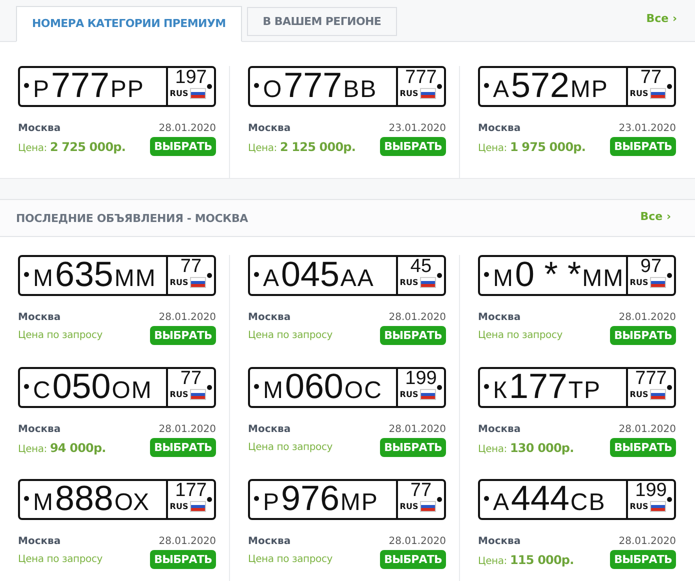  What do you see at coordinates (117, 387) in the screenshot?
I see `license-plate: С050ОМ 77 RUS` at bounding box center [117, 387].